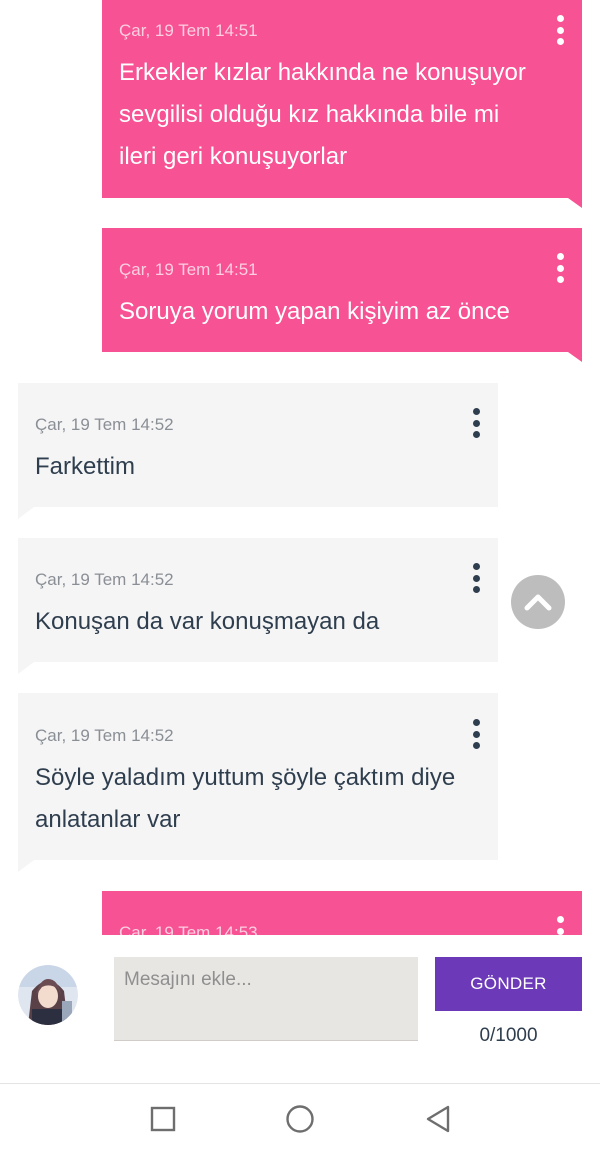 The width and height of the screenshot is (600, 1154). What do you see at coordinates (207, 621) in the screenshot?
I see `message-text: Konuşan da var konuşmayan da` at bounding box center [207, 621].